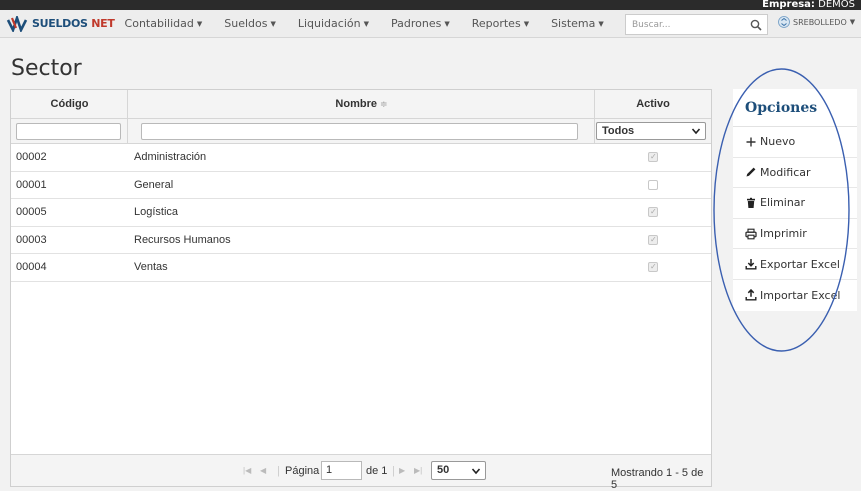 This screenshot has width=861, height=491. I want to click on table-row: 00002 Administración ✓, so click(361, 158).